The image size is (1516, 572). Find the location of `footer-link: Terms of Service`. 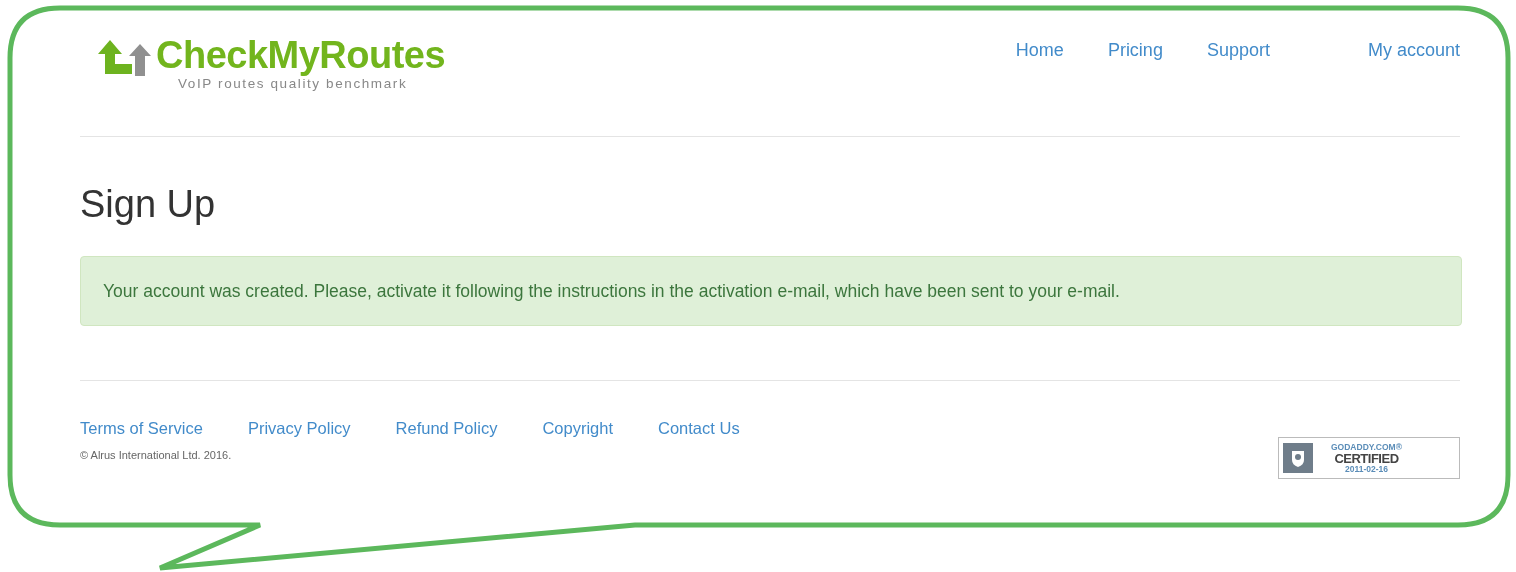

footer-link: Terms of Service is located at coordinates (141, 428).